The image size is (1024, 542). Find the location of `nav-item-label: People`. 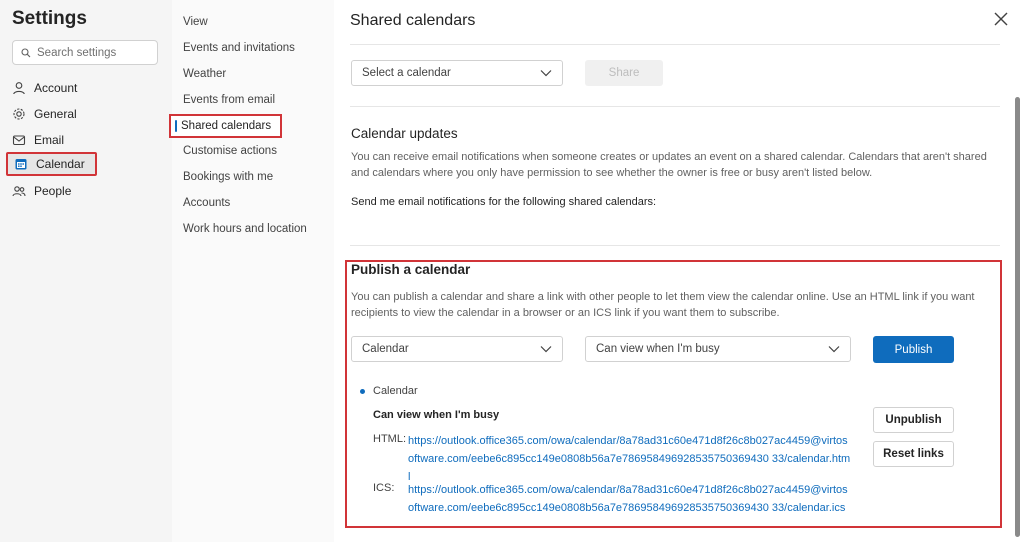

nav-item-label: People is located at coordinates (53, 191).